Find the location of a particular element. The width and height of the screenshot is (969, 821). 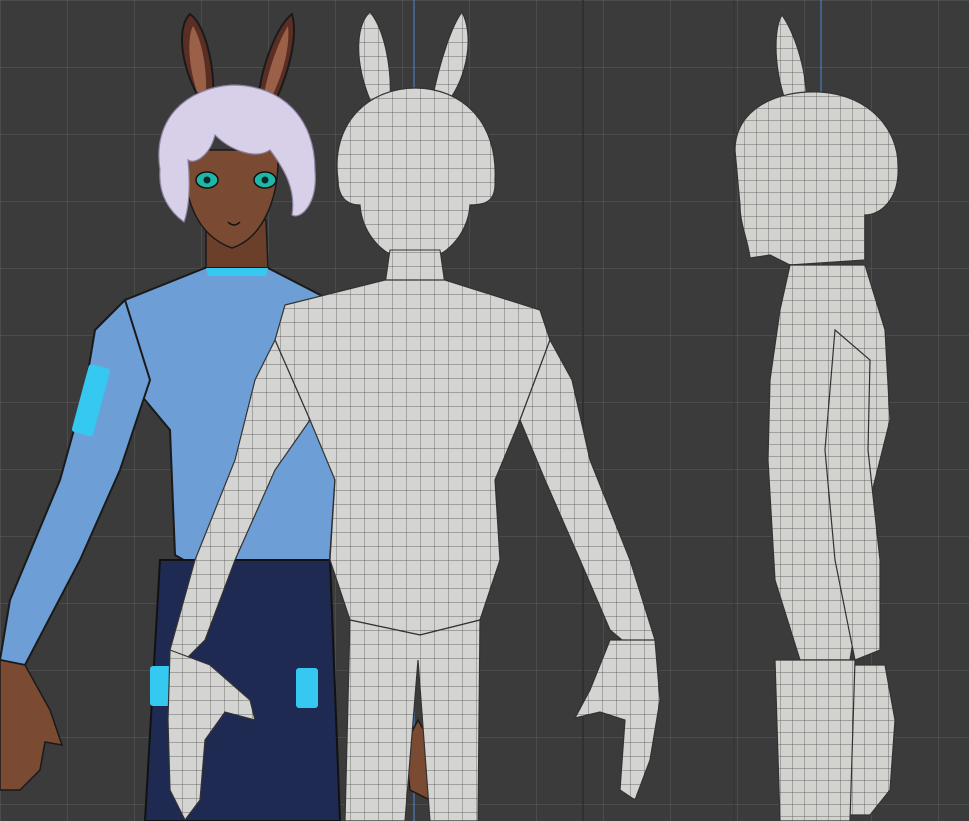

mesh-hand-right is located at coordinates (617, 720).